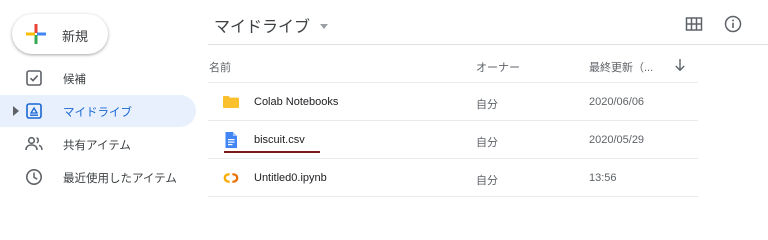 This screenshot has width=768, height=240. What do you see at coordinates (75, 36) in the screenshot?
I see `new-button-label: 新規` at bounding box center [75, 36].